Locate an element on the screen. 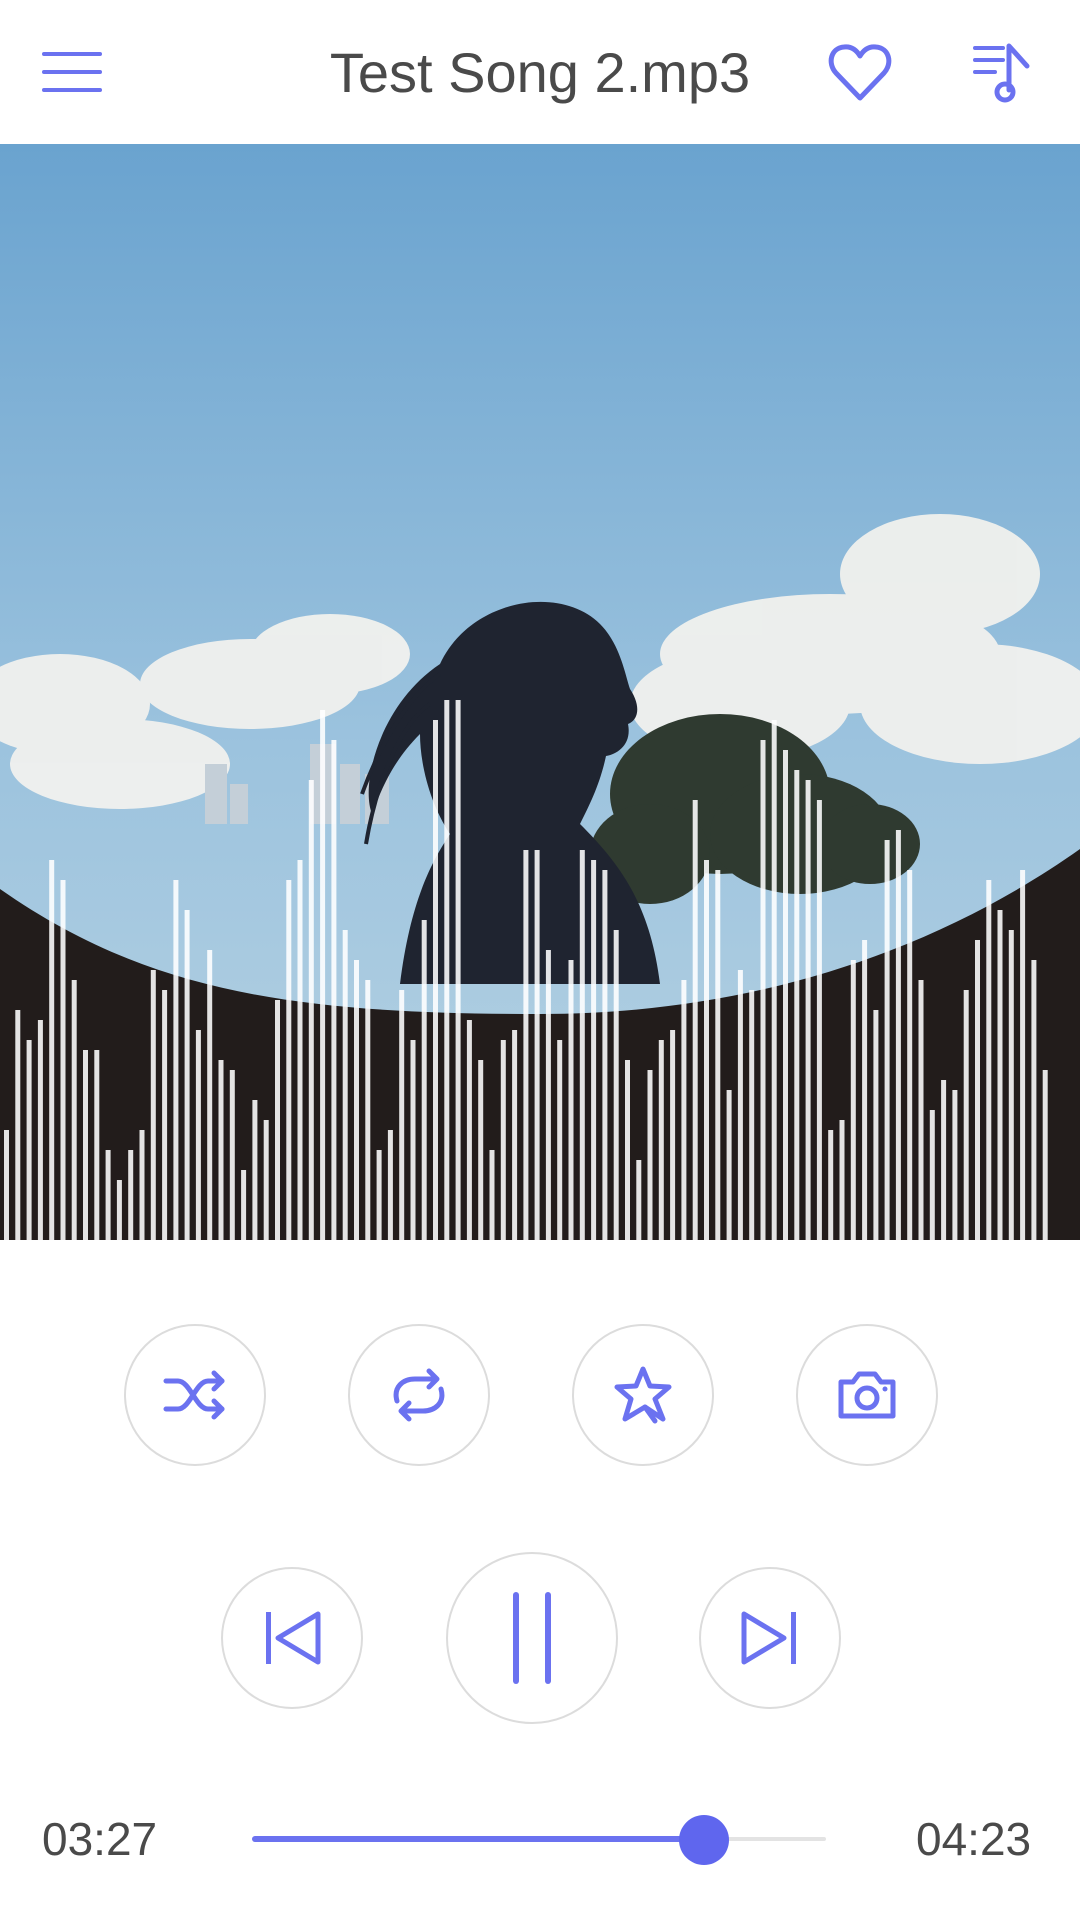 The width and height of the screenshot is (1080, 1920). shuffle-button is located at coordinates (195, 1395).